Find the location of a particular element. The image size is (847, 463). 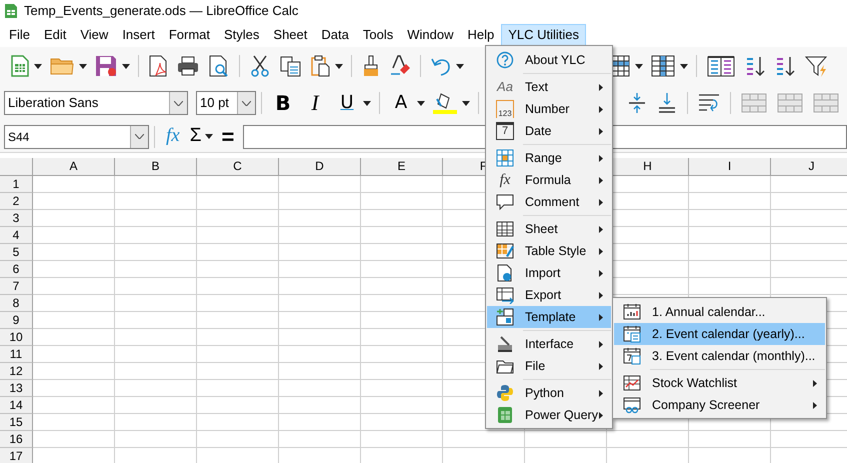

number-format-icon: 123 is located at coordinates (505, 109).